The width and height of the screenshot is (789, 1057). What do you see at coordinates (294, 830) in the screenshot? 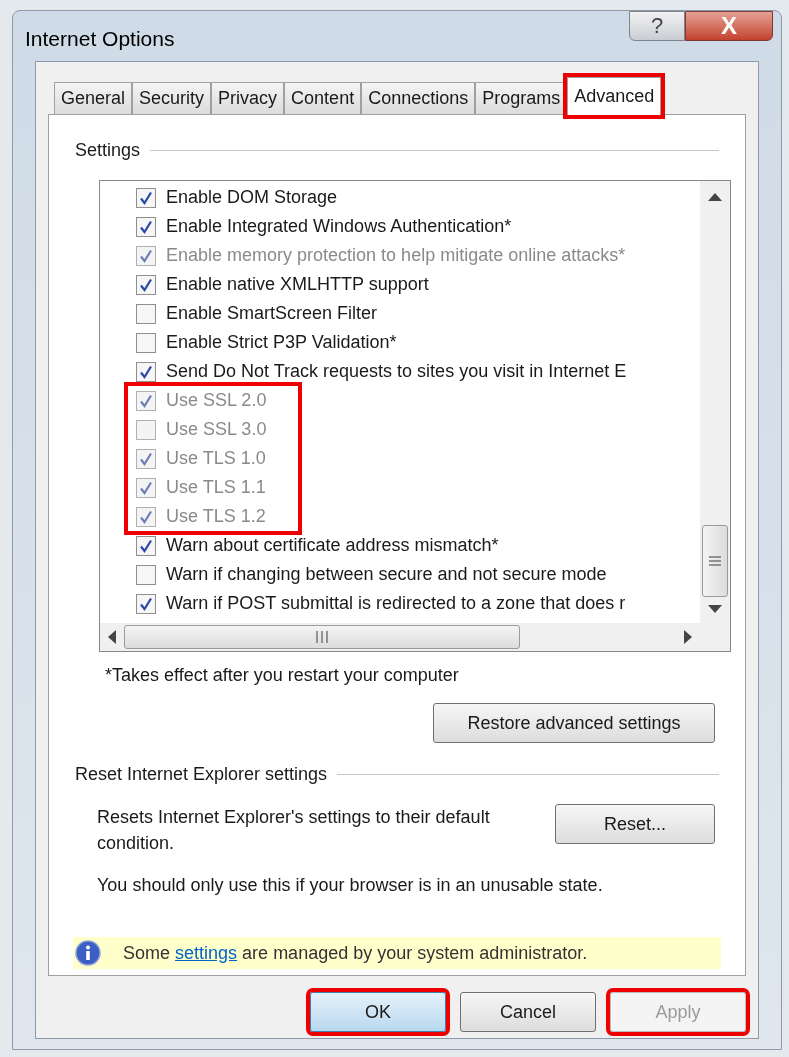
I see `reset-description: Resets Internet Explorer's settings to their default condition.` at bounding box center [294, 830].